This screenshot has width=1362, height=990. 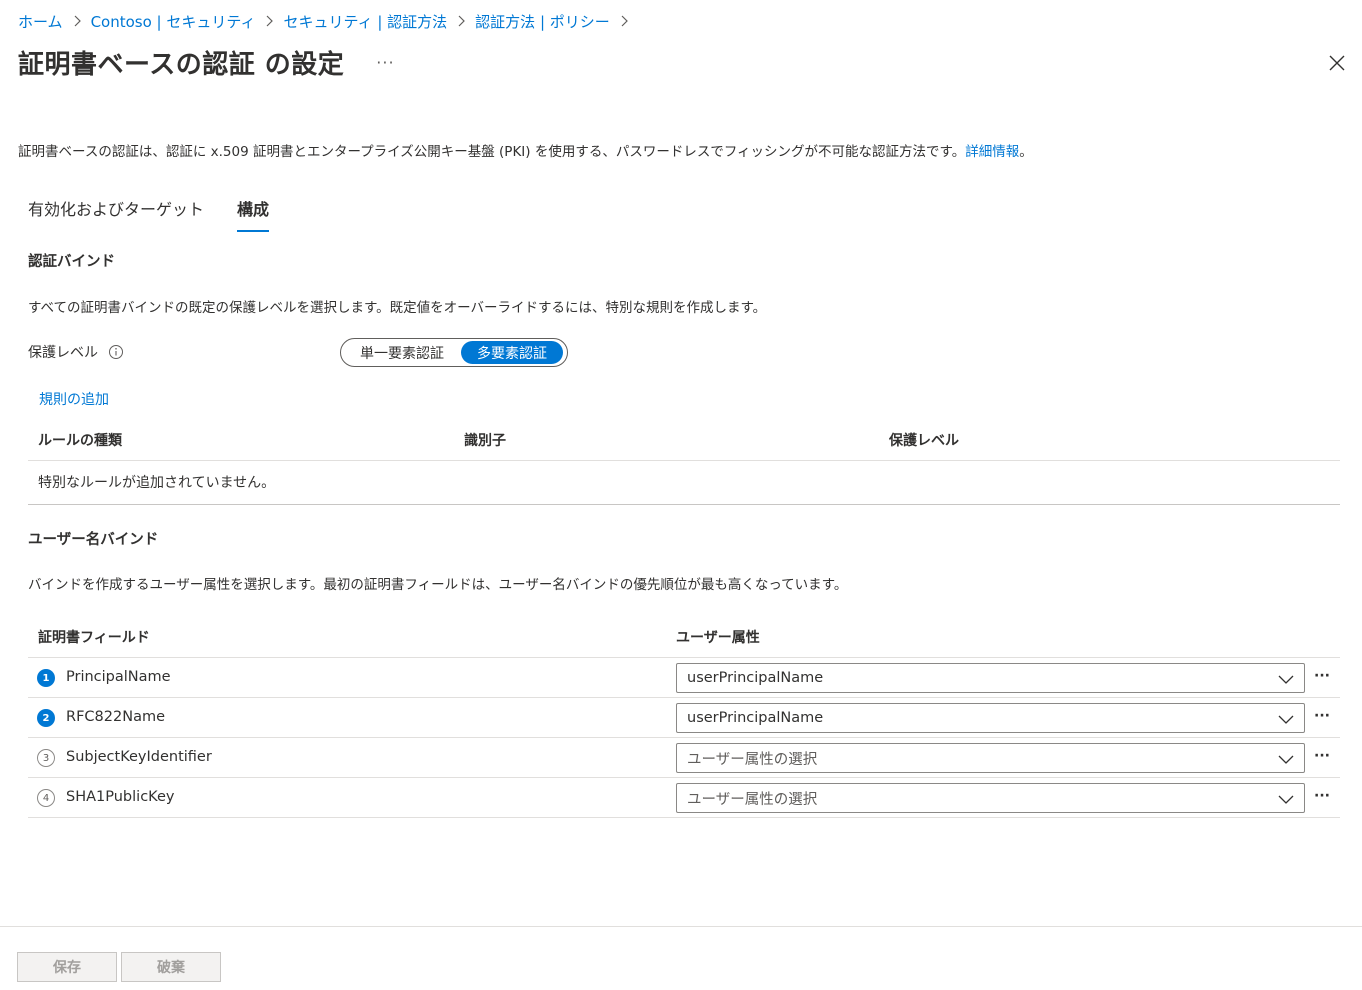 What do you see at coordinates (46, 718) in the screenshot?
I see `priority-badge: 2` at bounding box center [46, 718].